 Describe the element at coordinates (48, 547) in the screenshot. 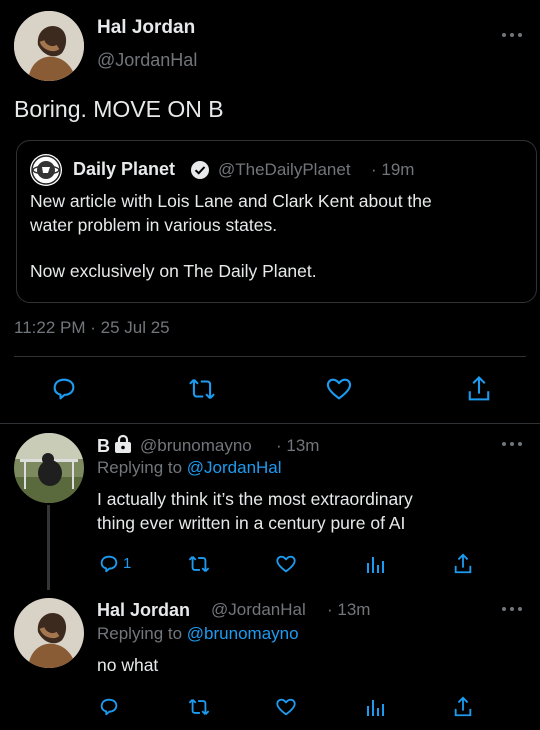

I see `thread-line` at that location.